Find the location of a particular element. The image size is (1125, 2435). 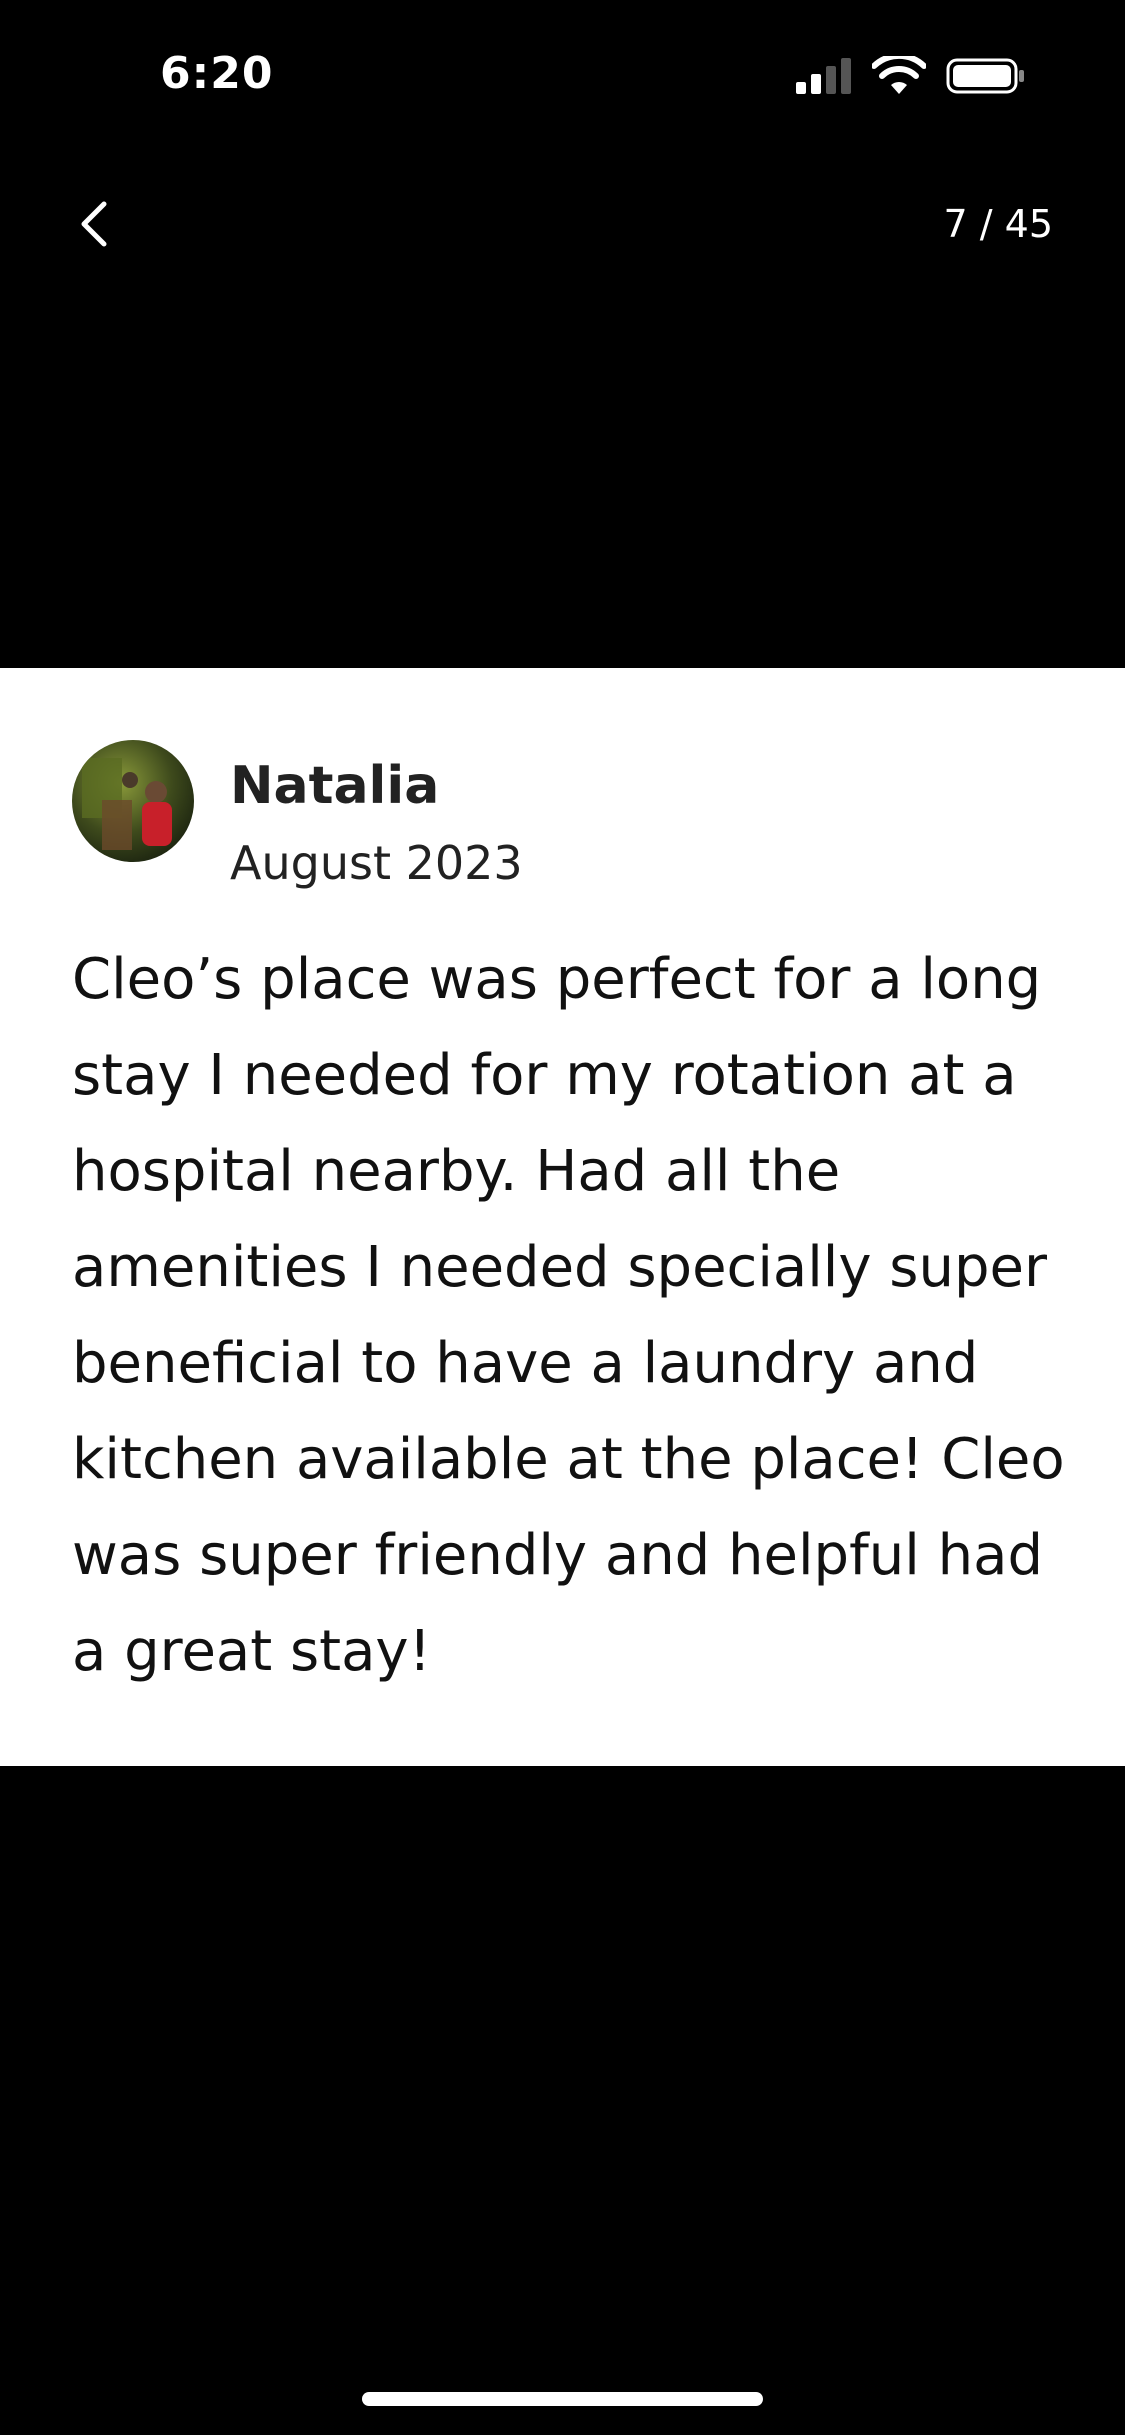

avatar is located at coordinates (133, 801).